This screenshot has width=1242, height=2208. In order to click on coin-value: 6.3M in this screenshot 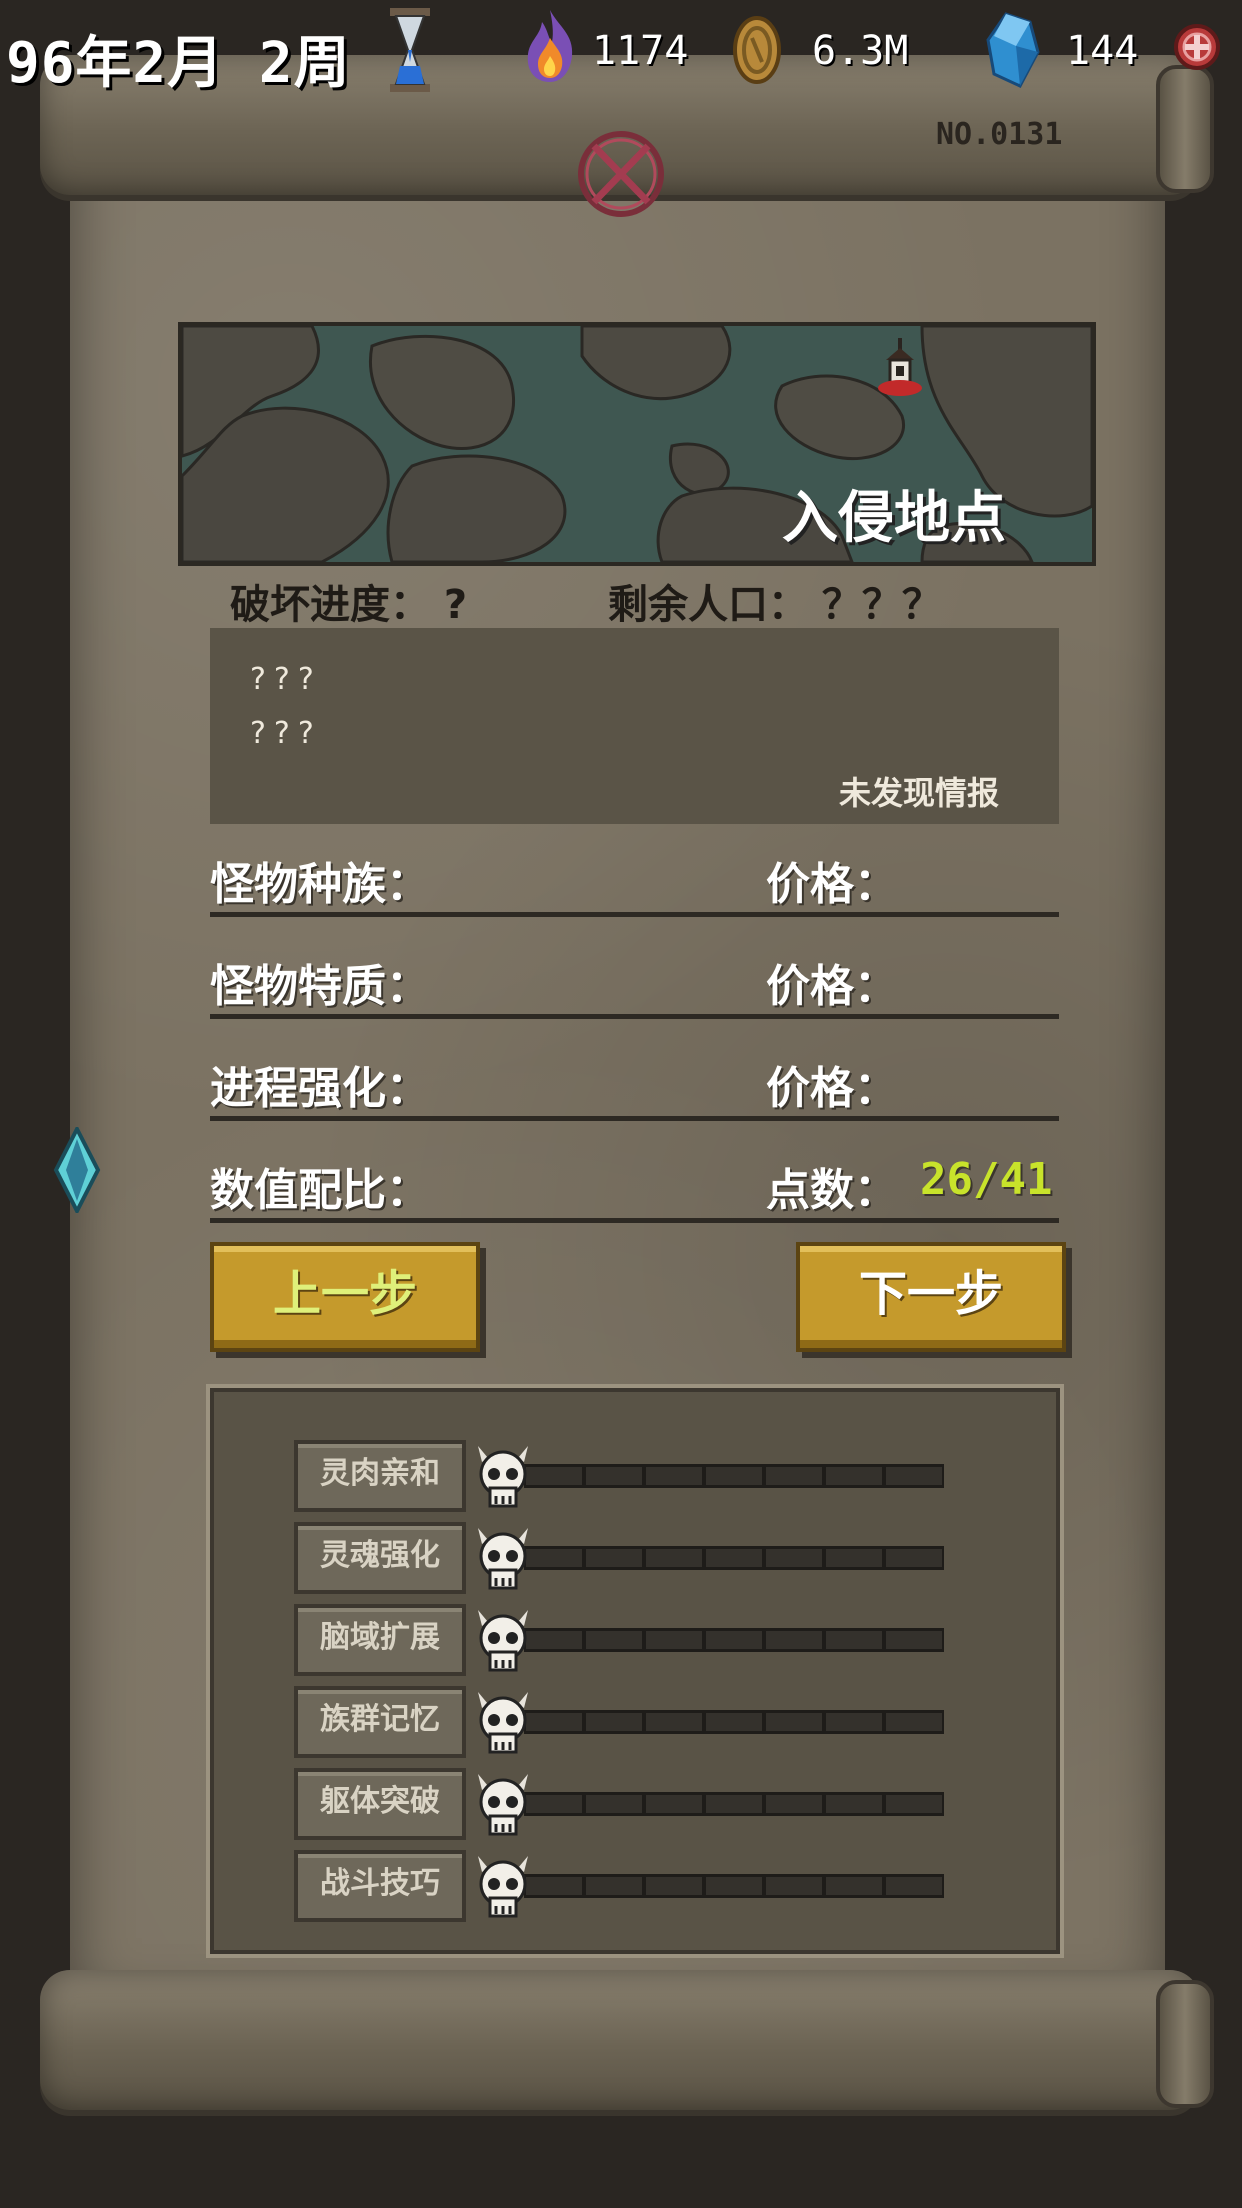, I will do `click(860, 51)`.